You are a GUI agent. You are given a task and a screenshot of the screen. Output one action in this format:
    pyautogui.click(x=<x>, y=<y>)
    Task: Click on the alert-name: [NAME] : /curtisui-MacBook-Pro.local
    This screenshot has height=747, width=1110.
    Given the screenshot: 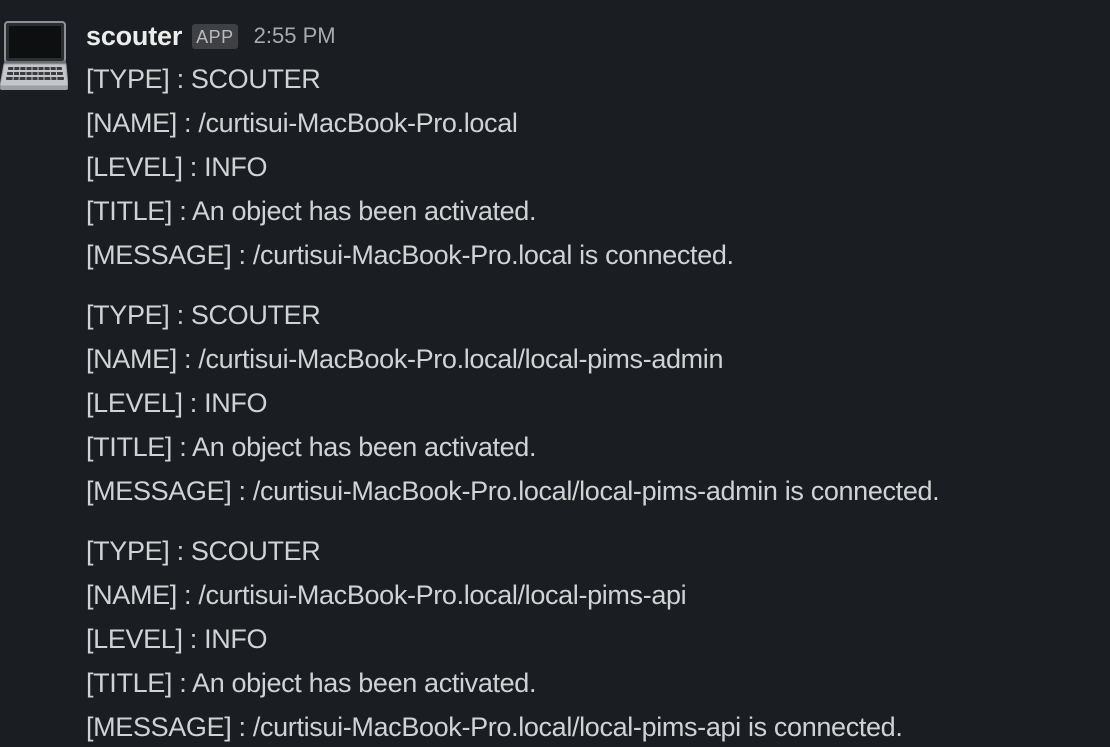 What is the action you would take?
    pyautogui.click(x=302, y=123)
    